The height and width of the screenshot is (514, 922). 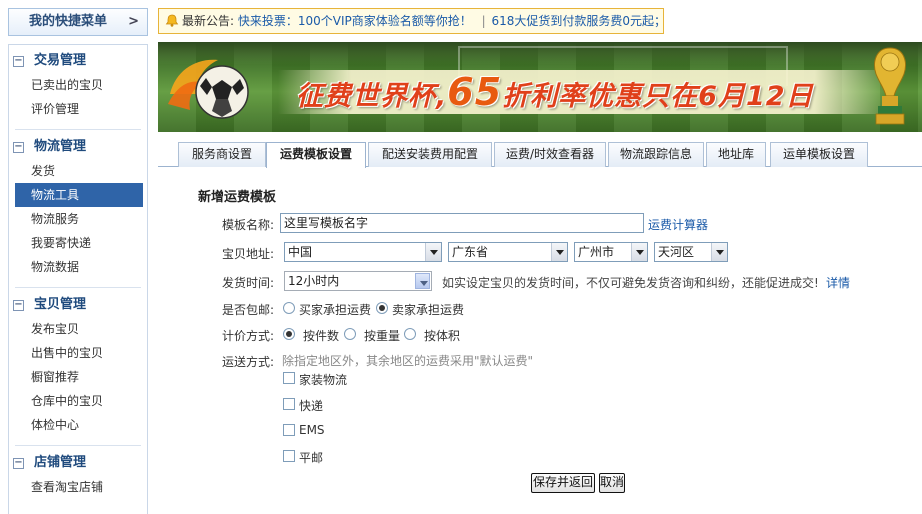 What do you see at coordinates (311, 458) in the screenshot?
I see `checkbox-surface-mail-label: 平邮` at bounding box center [311, 458].